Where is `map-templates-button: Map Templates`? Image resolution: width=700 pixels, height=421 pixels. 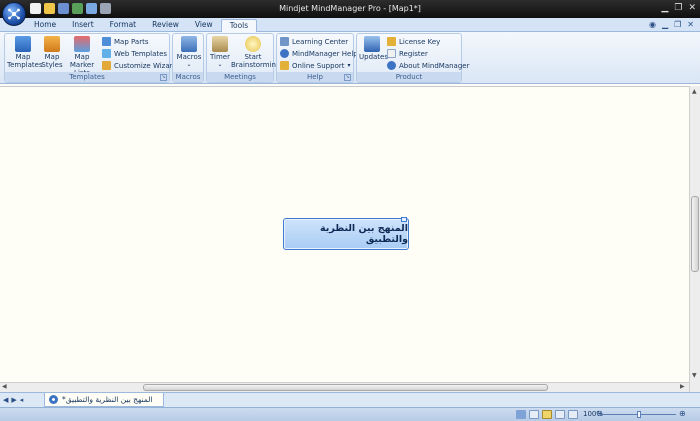
map-templates-button: Map Templates is located at coordinates (25, 52).